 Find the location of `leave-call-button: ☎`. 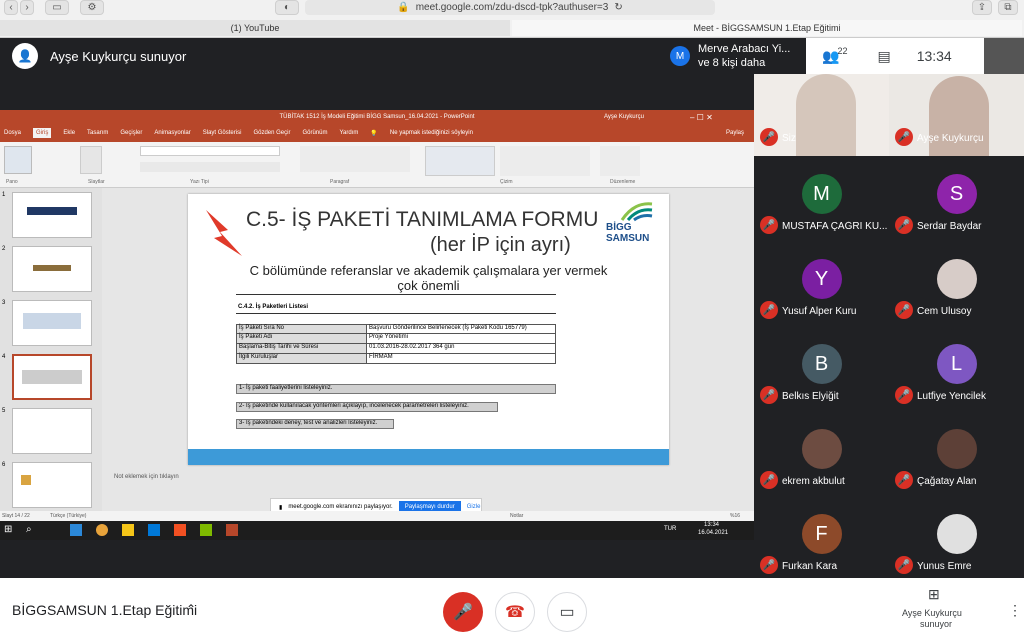

leave-call-button: ☎ is located at coordinates (515, 612).